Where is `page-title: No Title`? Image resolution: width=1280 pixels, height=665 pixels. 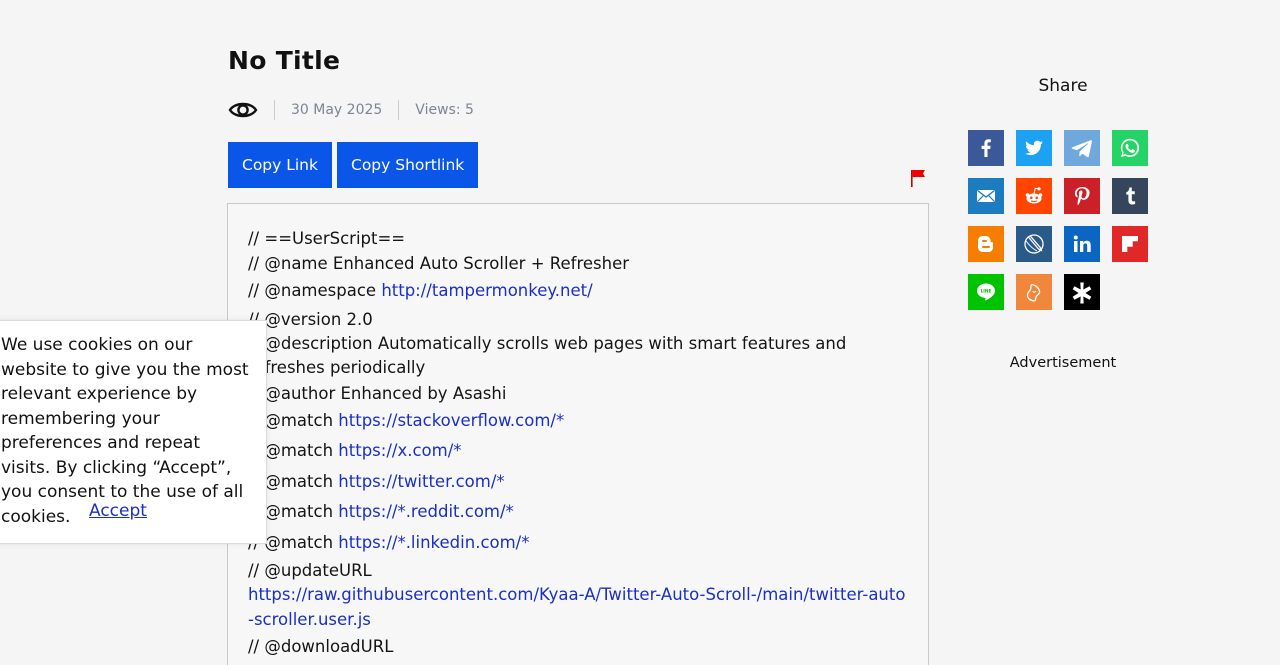
page-title: No Title is located at coordinates (284, 60).